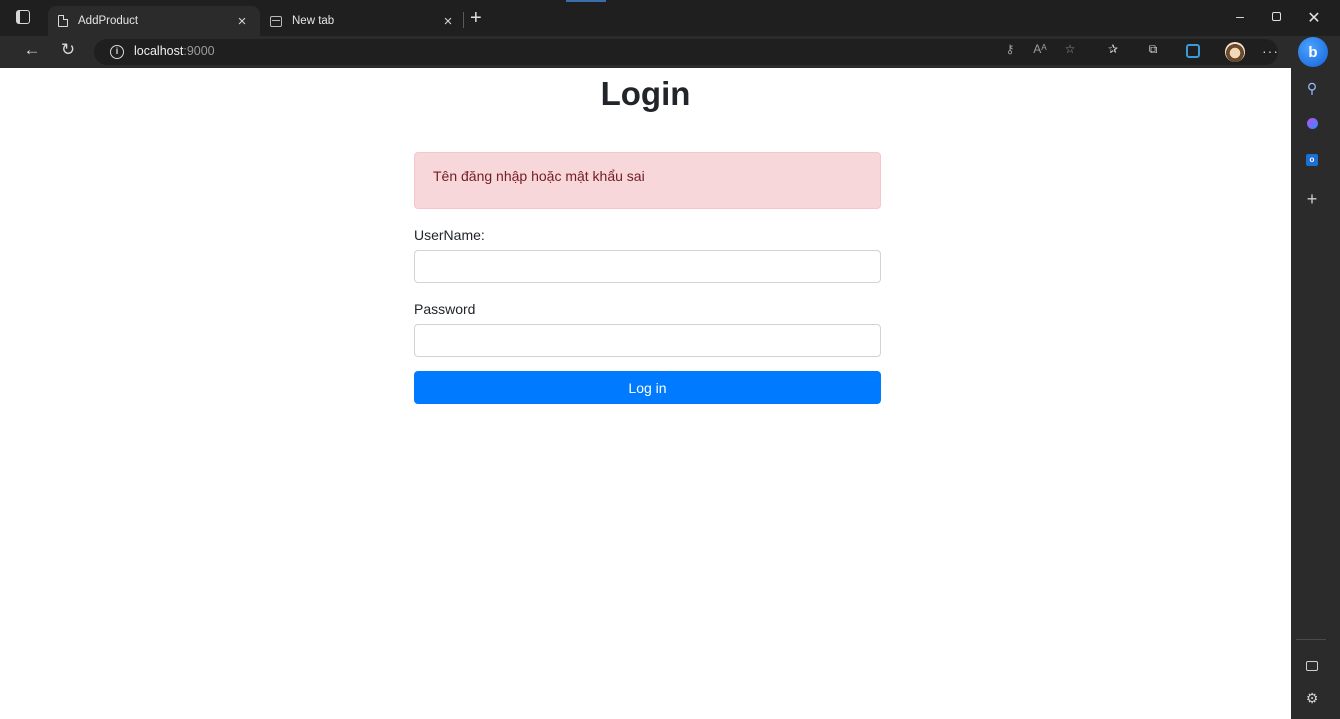 Image resolution: width=1340 pixels, height=719 pixels. What do you see at coordinates (1312, 89) in the screenshot?
I see `search-icon: ⚲` at bounding box center [1312, 89].